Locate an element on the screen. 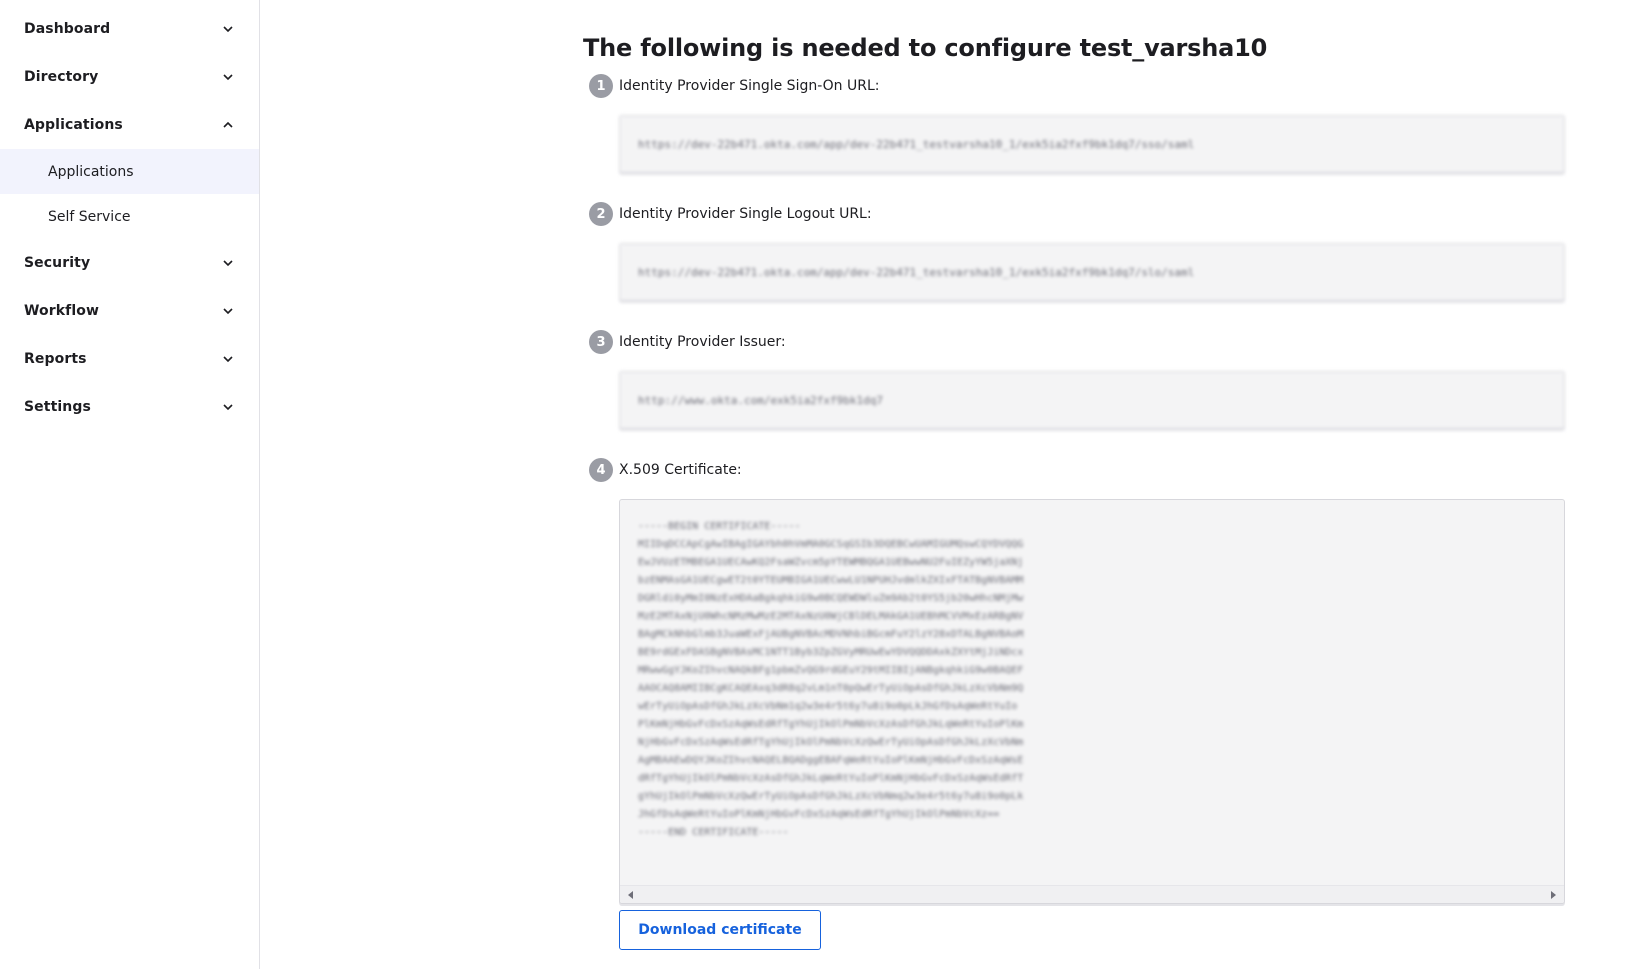  scroll-left-arrow-icon is located at coordinates (631, 895).